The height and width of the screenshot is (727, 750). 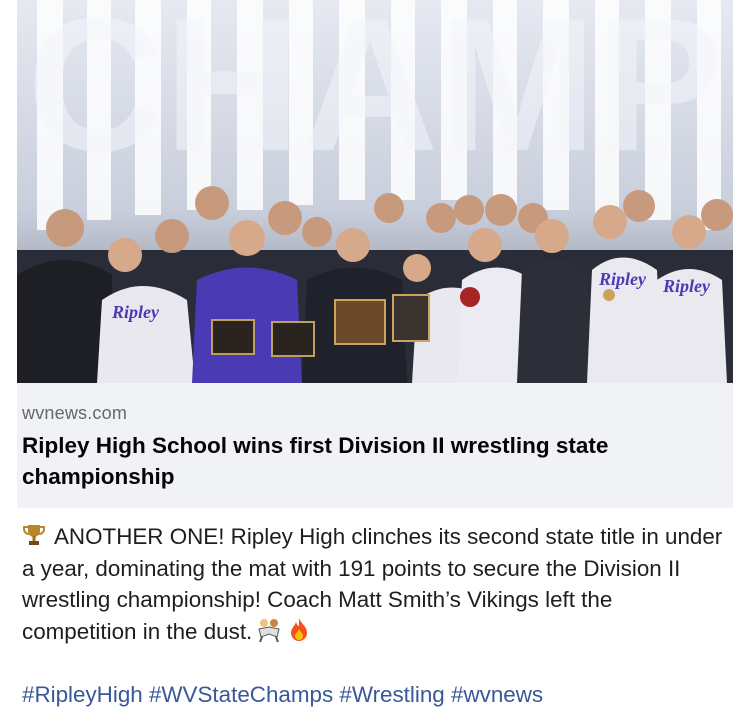 I want to click on link-domain: wvnews.com, so click(x=75, y=413).